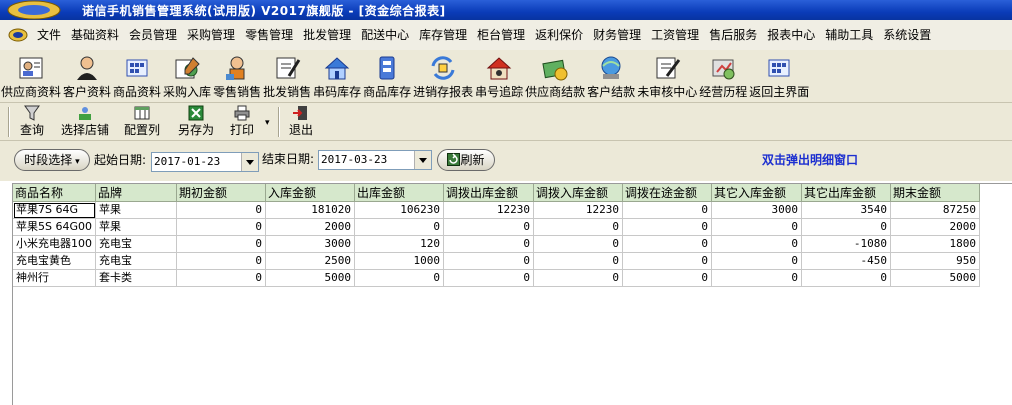 This screenshot has height=405, width=1012. What do you see at coordinates (667, 76) in the screenshot?
I see `toolbar-unaudited-button: 未审核中心` at bounding box center [667, 76].